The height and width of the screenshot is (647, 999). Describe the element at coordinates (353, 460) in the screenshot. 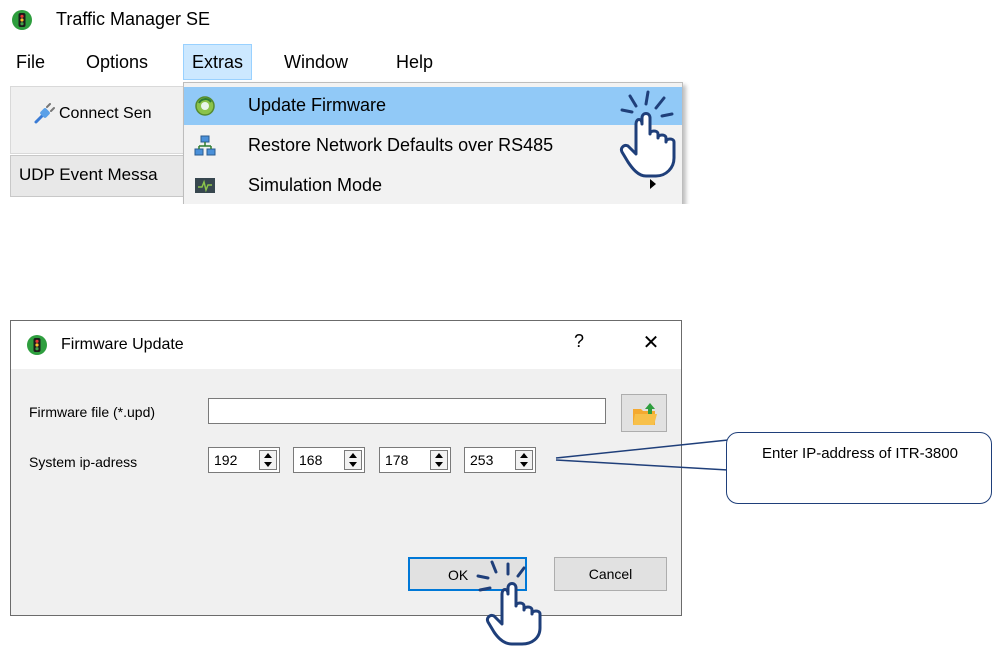

I see `ip-octet-2-stepper` at that location.